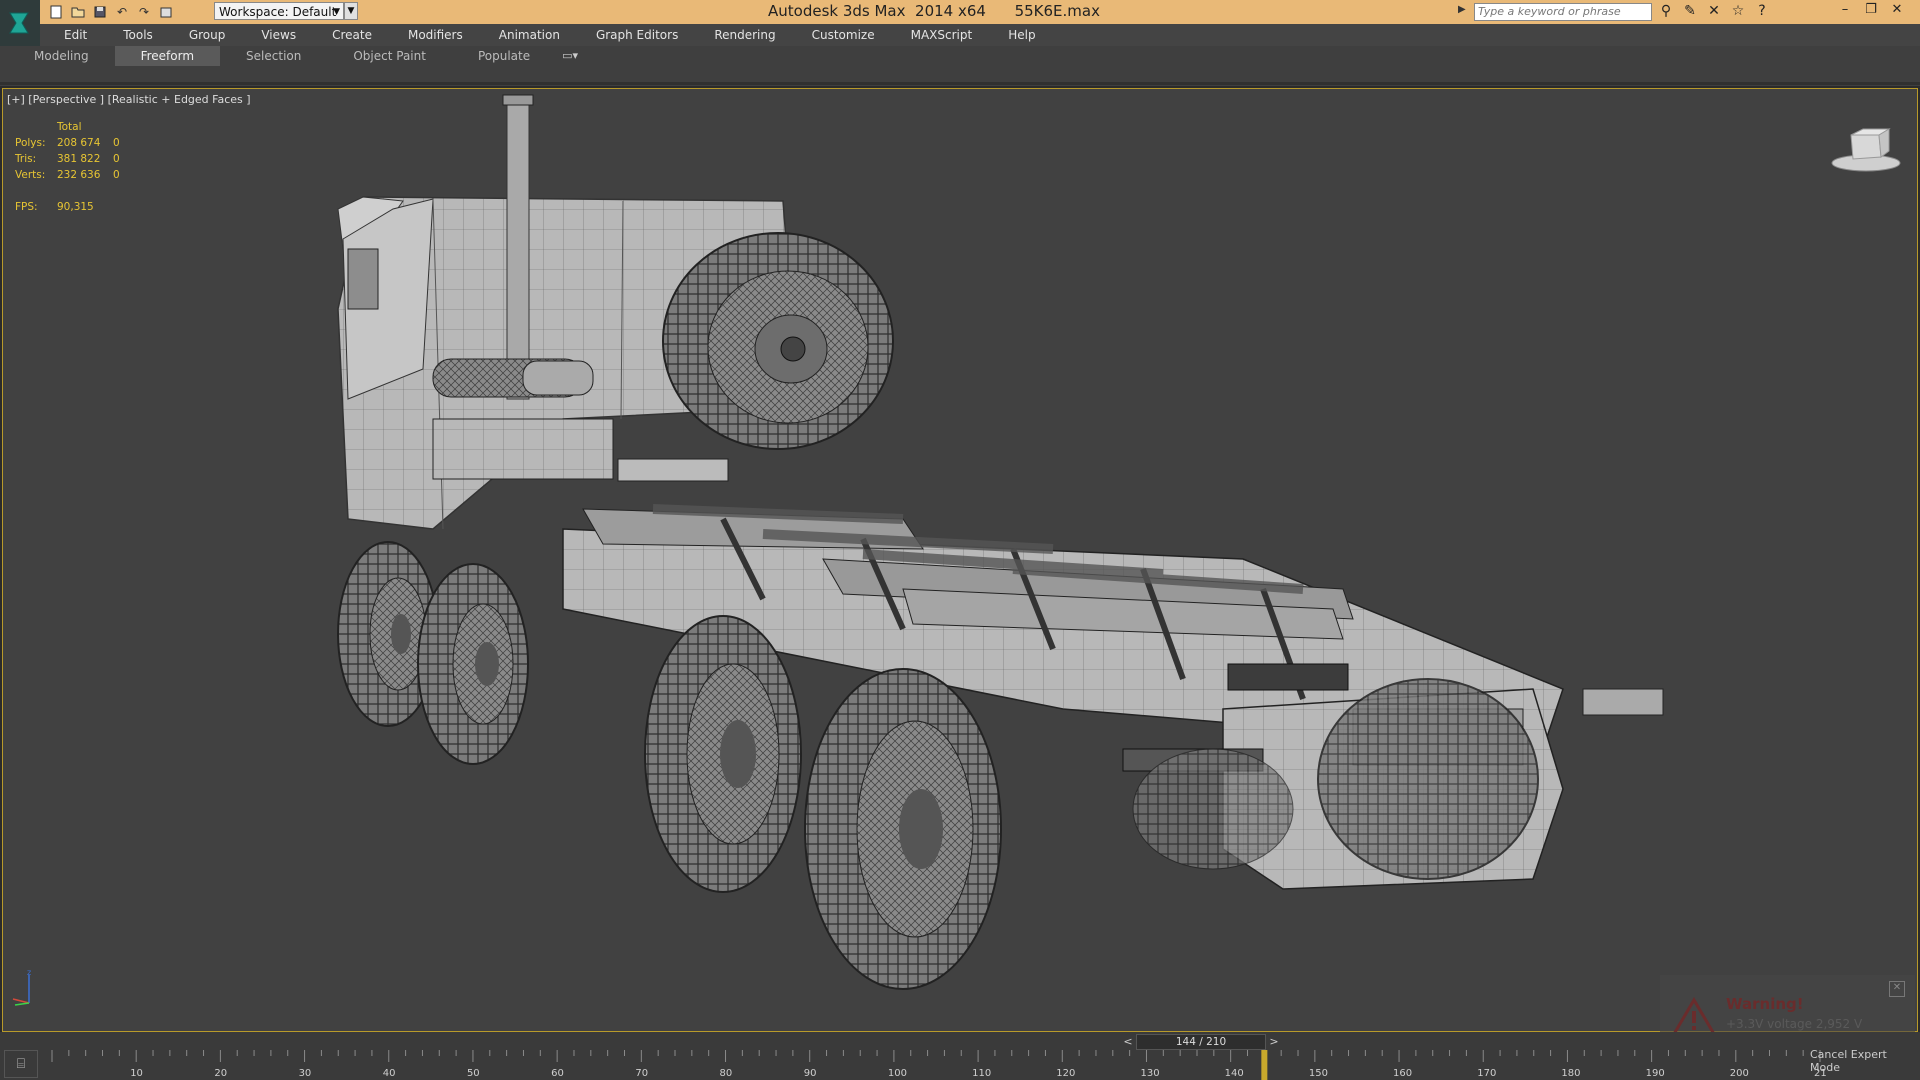 The height and width of the screenshot is (1080, 1920). Describe the element at coordinates (1655, 1073) in the screenshot. I see `timeline-tick-label: 190` at that location.